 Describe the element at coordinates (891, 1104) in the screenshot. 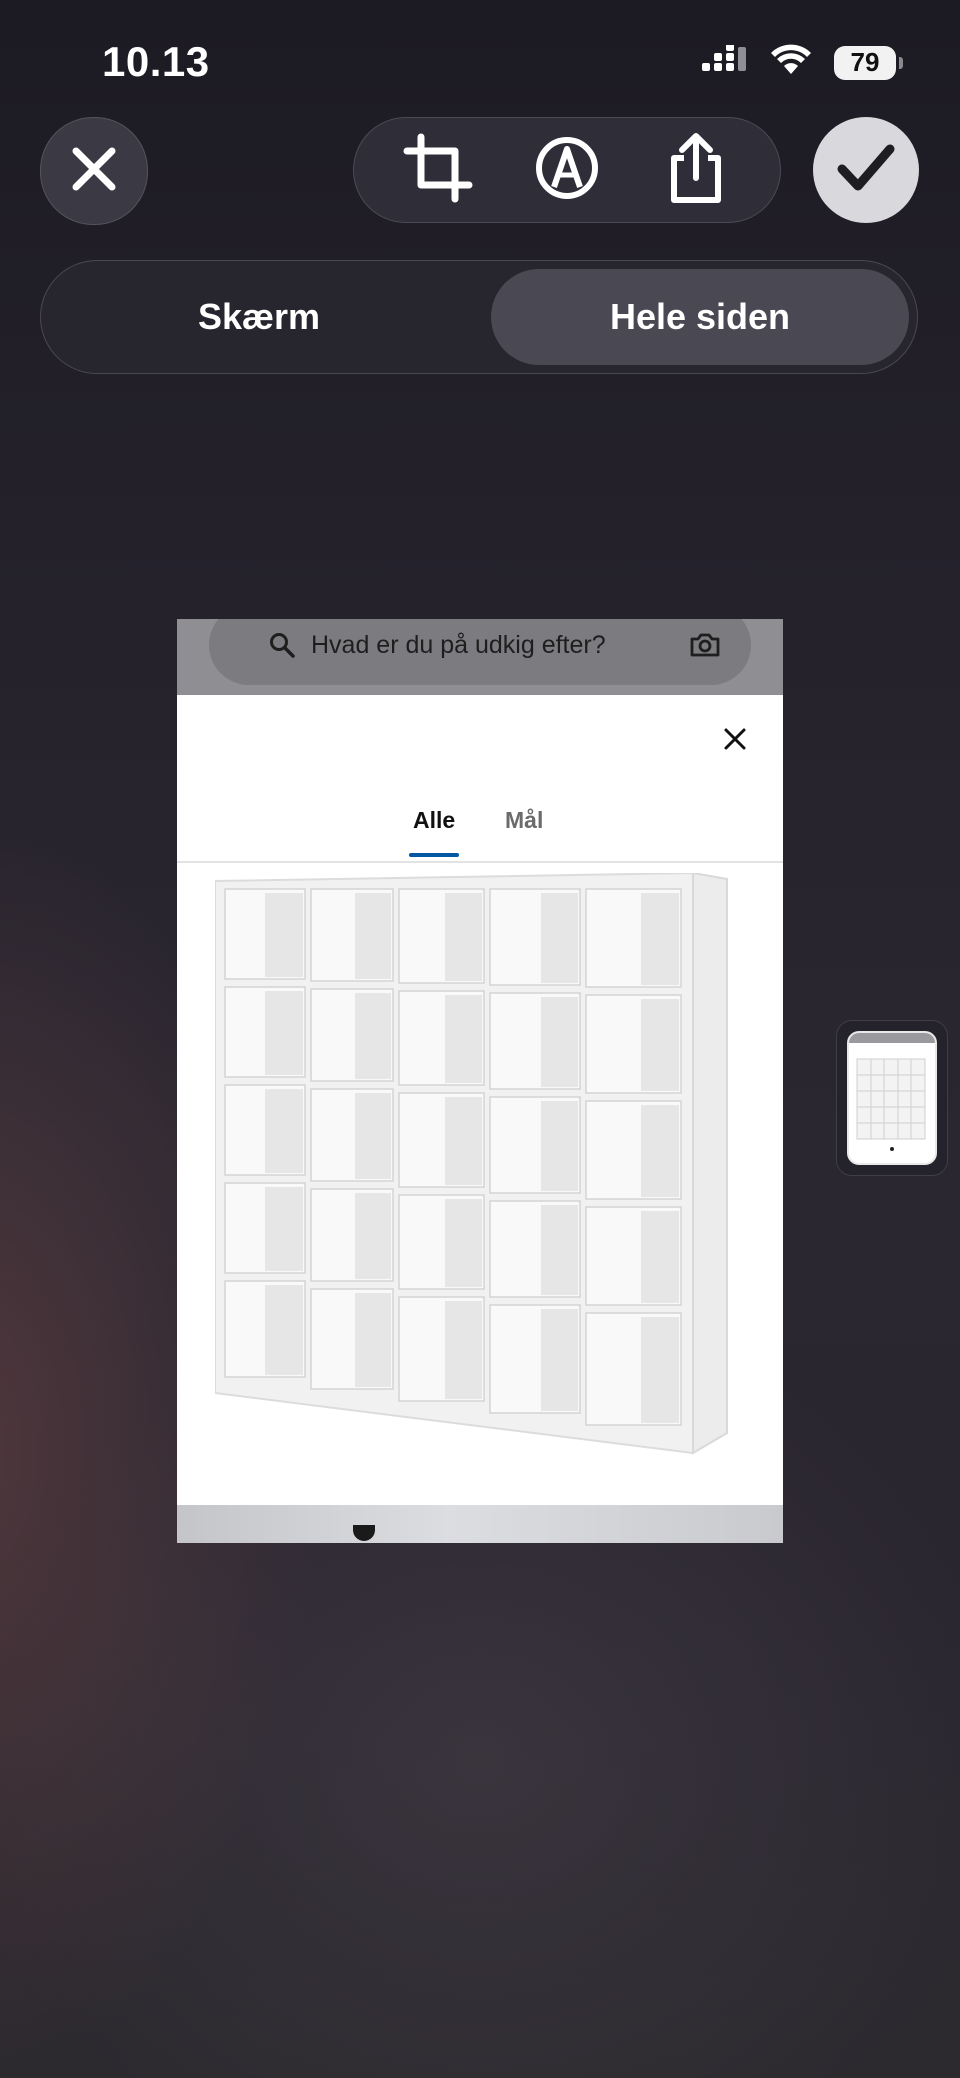

I see `thumbnail-shelf-image` at that location.